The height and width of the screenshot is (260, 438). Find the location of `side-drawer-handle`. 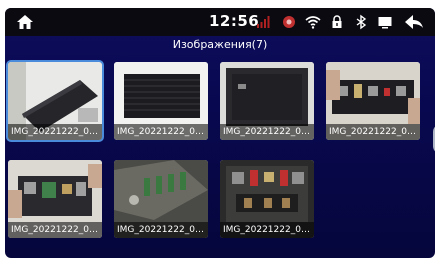

side-drawer-handle is located at coordinates (434, 139).